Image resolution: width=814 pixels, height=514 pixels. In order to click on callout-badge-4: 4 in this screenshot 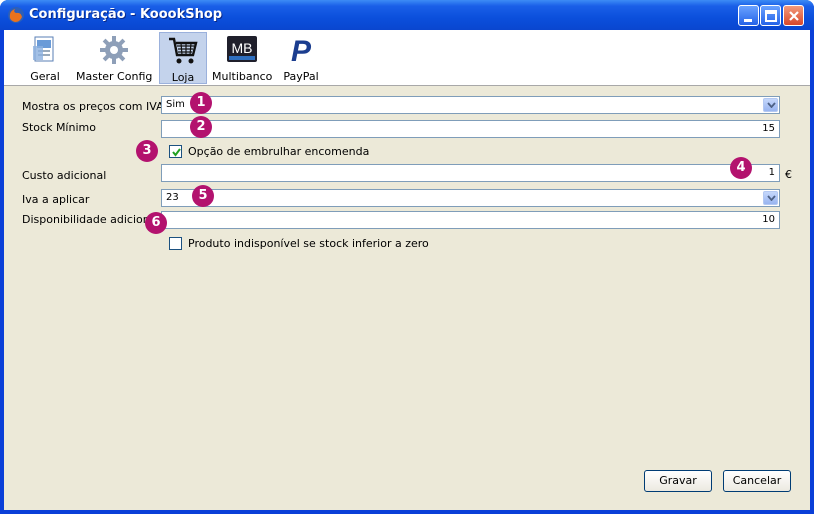, I will do `click(741, 168)`.